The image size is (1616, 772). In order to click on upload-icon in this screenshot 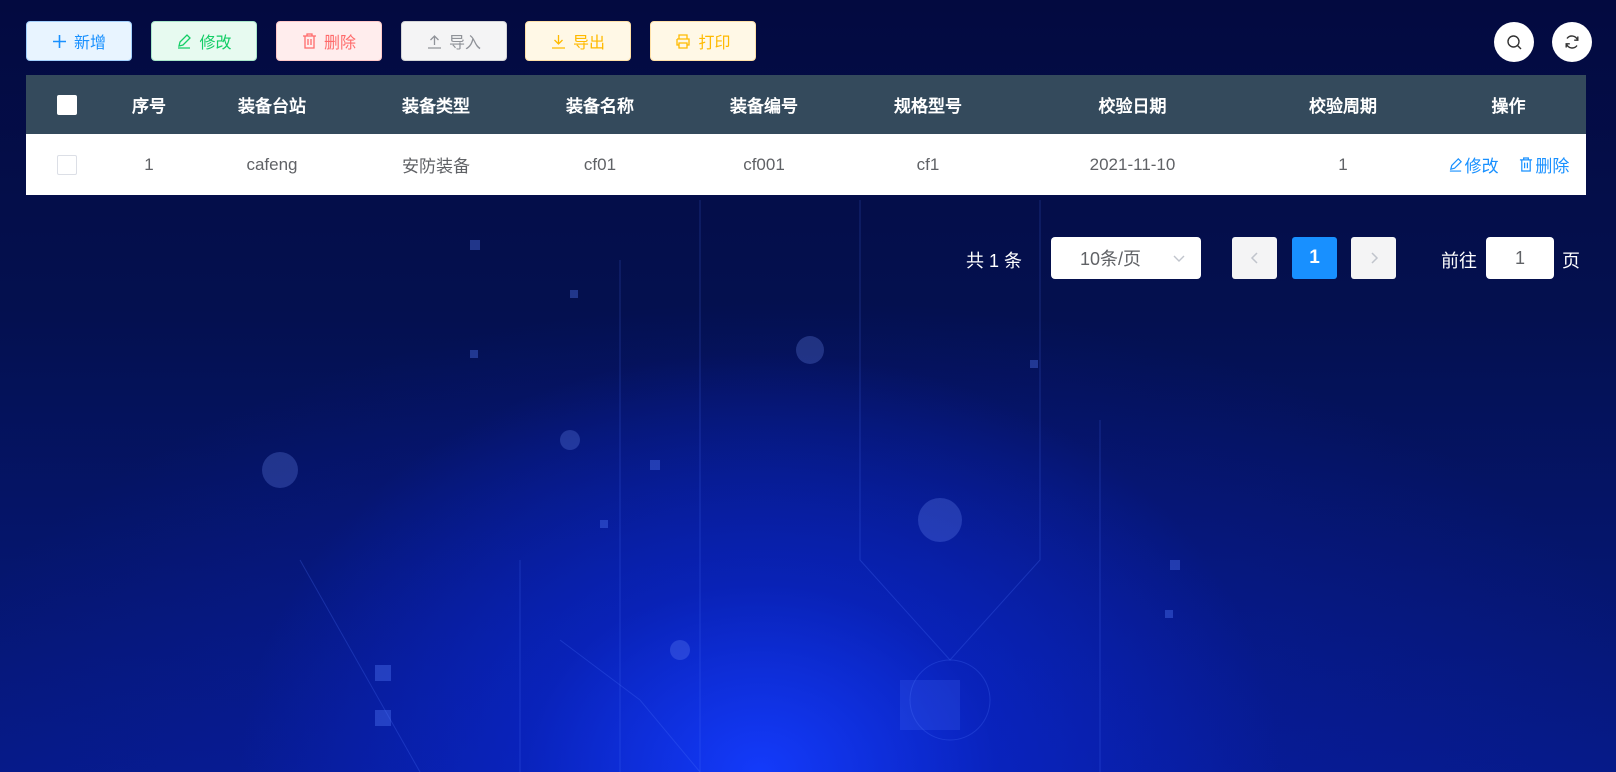, I will do `click(434, 41)`.